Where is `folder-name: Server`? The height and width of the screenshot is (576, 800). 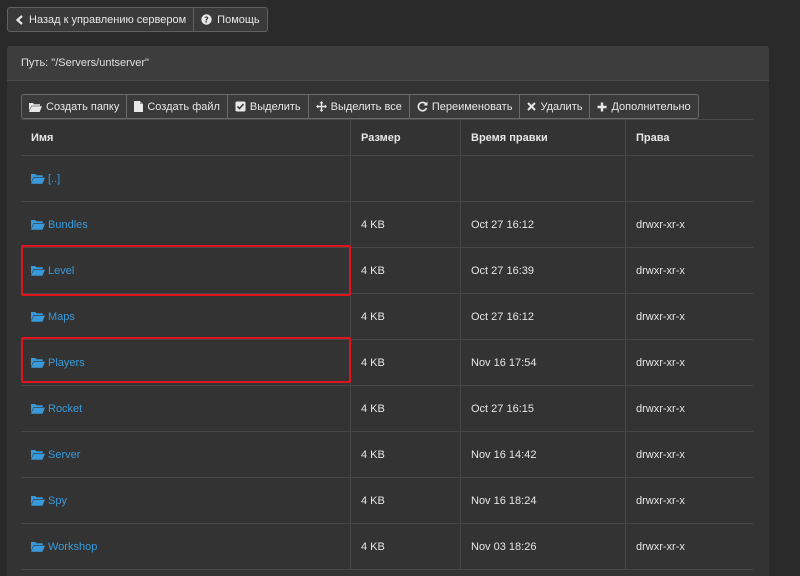
folder-name: Server is located at coordinates (64, 454).